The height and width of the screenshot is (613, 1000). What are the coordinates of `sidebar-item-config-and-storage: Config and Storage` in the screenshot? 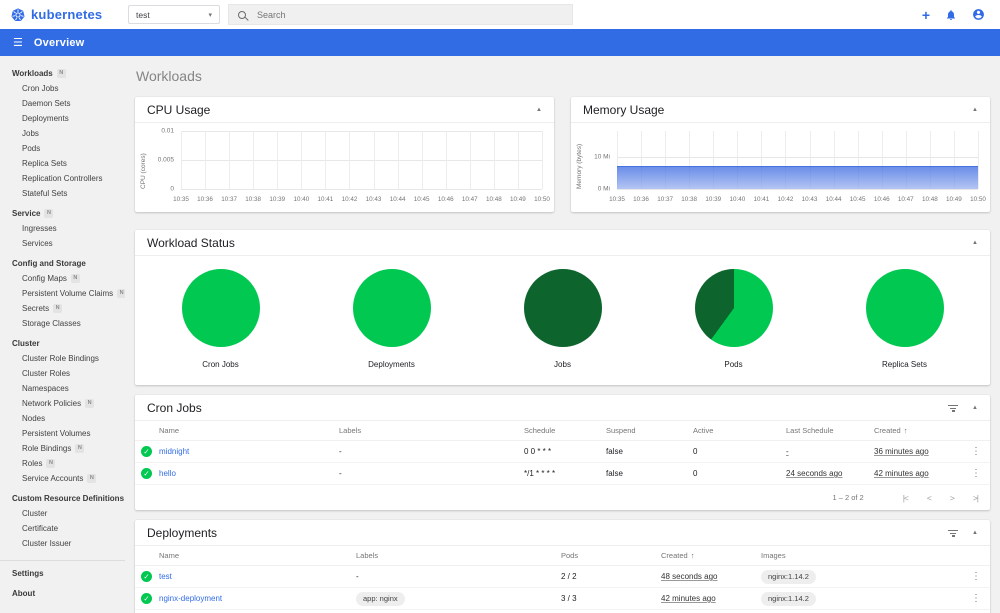 It's located at (62, 263).